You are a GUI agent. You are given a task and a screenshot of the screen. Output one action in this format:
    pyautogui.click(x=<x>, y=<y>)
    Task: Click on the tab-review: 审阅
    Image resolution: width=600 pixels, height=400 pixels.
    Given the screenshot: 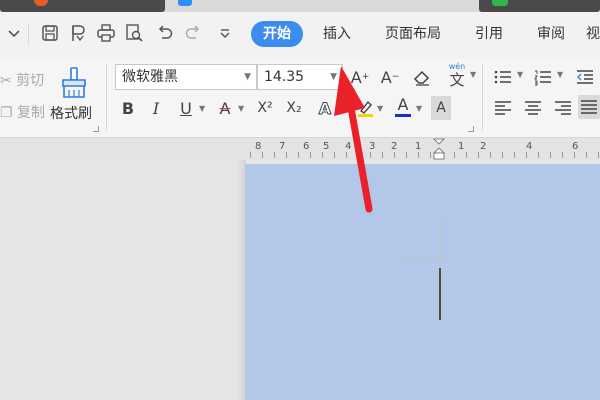 What is the action you would take?
    pyautogui.click(x=551, y=34)
    